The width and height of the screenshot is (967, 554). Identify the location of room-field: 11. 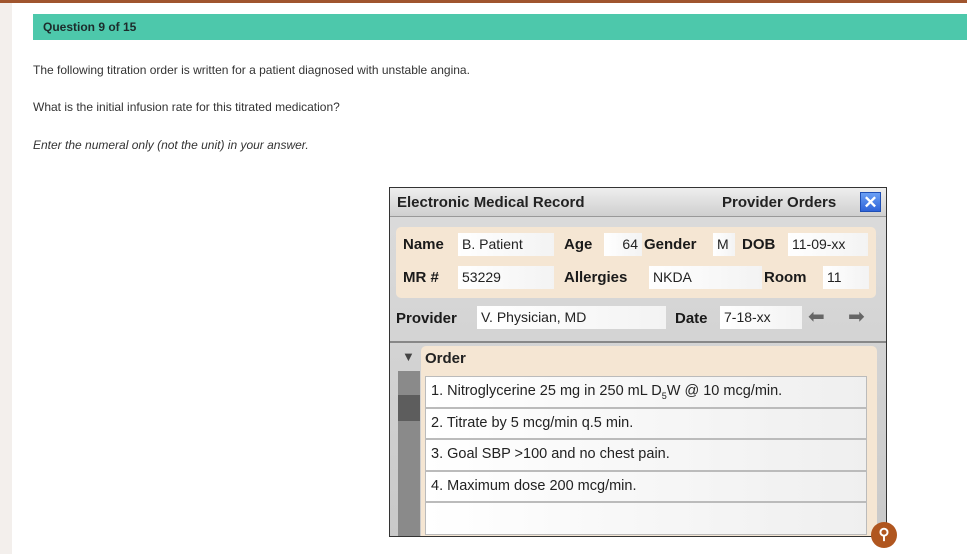
(846, 277).